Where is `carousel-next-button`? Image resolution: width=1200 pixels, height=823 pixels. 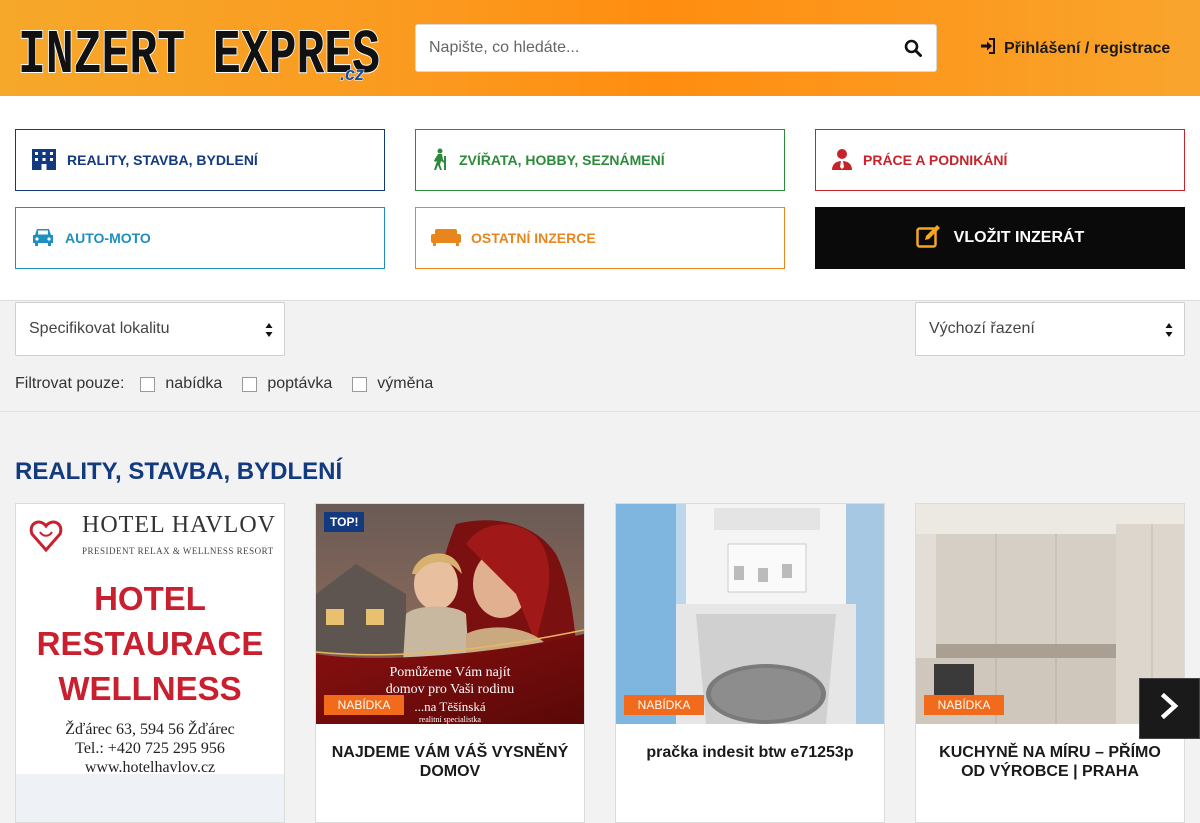 carousel-next-button is located at coordinates (1169, 708).